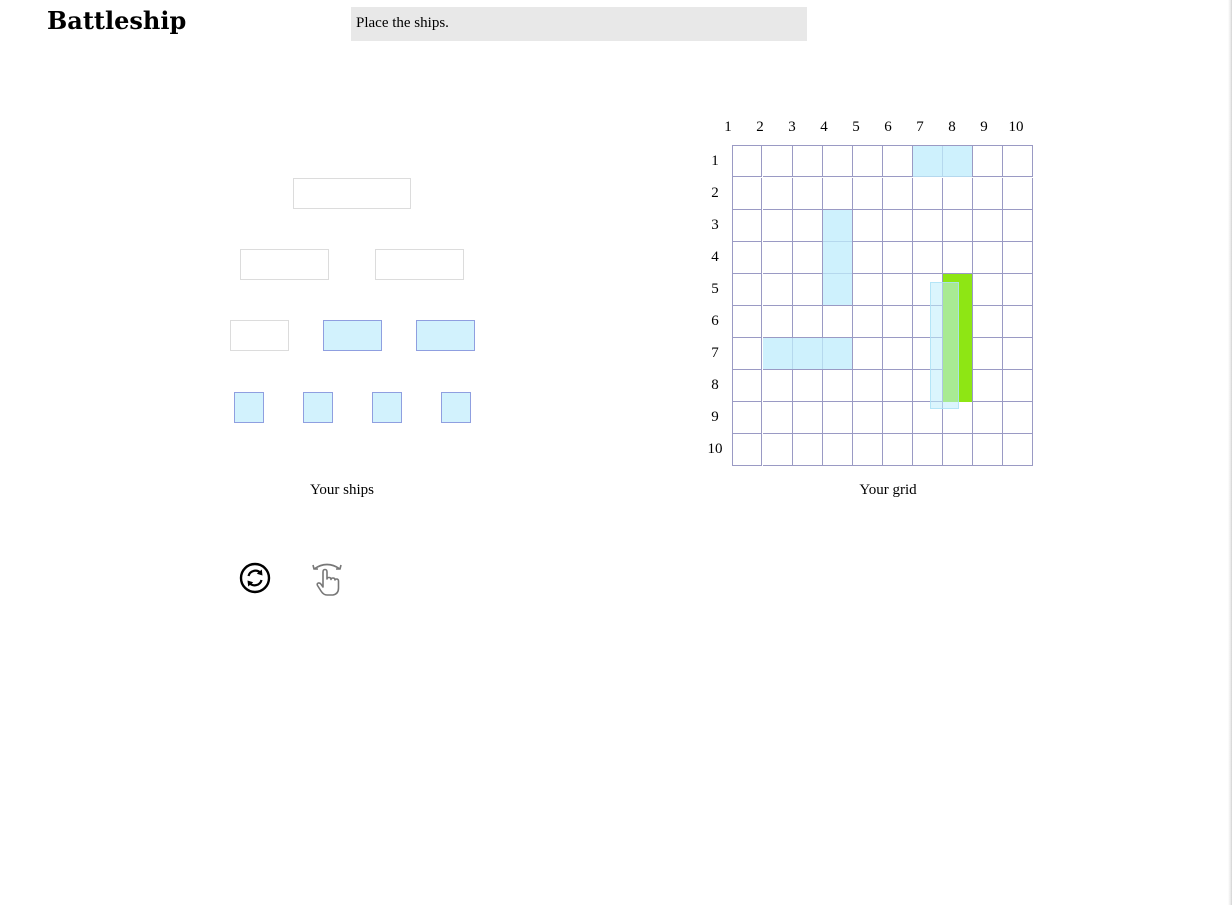 Image resolution: width=1232 pixels, height=905 pixels. Describe the element at coordinates (327, 578) in the screenshot. I see `drag-gesture-icon` at that location.